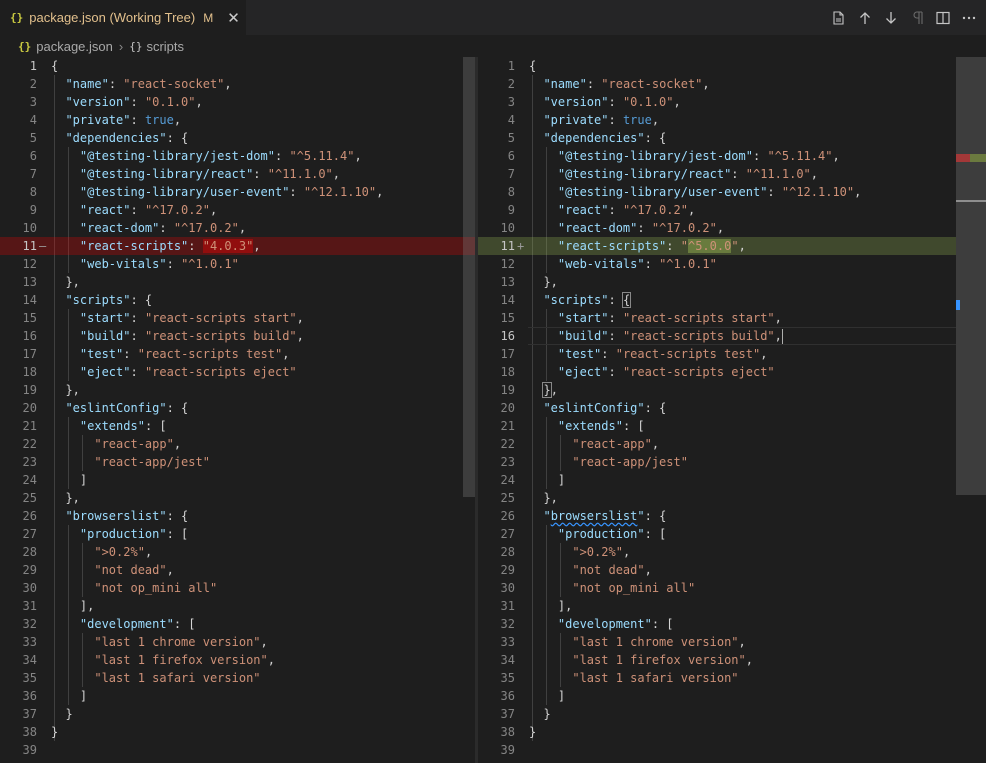 This screenshot has height=763, width=986. Describe the element at coordinates (717, 246) in the screenshot. I see `added-line: 11 + "react-scripts": "^5.0.0",` at that location.